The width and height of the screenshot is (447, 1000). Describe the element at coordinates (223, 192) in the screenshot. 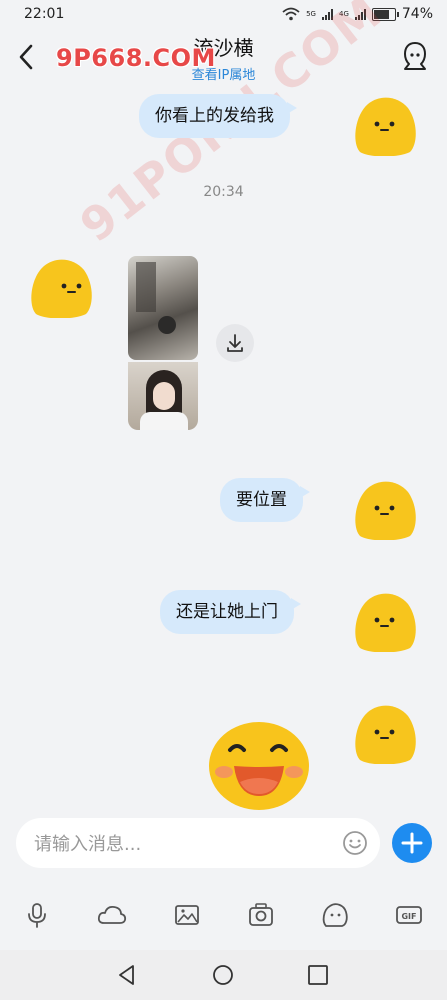

I see `message-timestamp: 20:34` at that location.